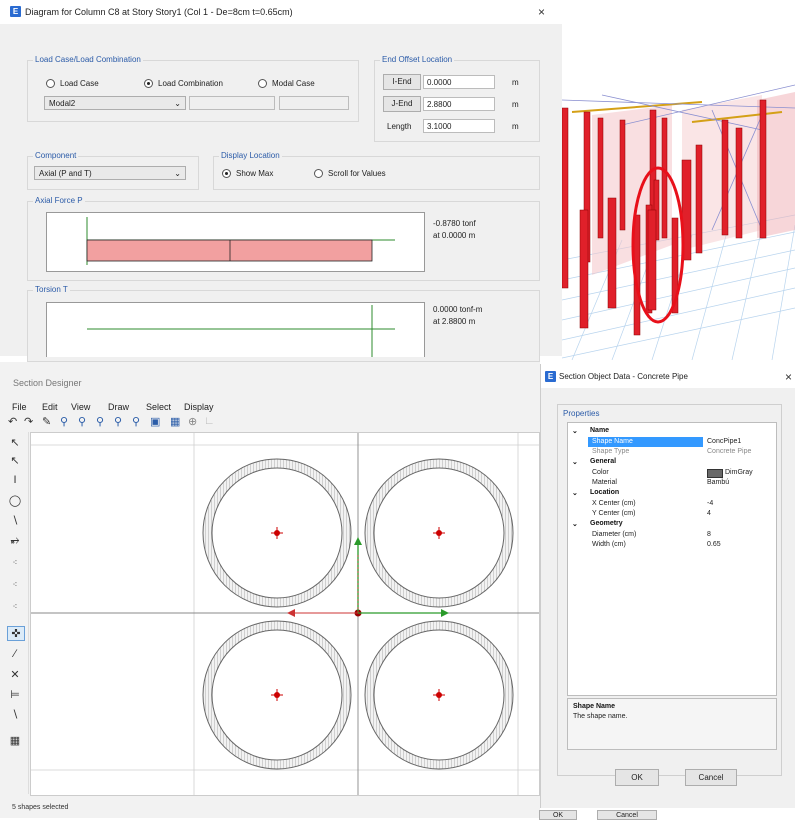 The height and width of the screenshot is (821, 795). I want to click on axis-tool-icon: ⊨, so click(15, 694).